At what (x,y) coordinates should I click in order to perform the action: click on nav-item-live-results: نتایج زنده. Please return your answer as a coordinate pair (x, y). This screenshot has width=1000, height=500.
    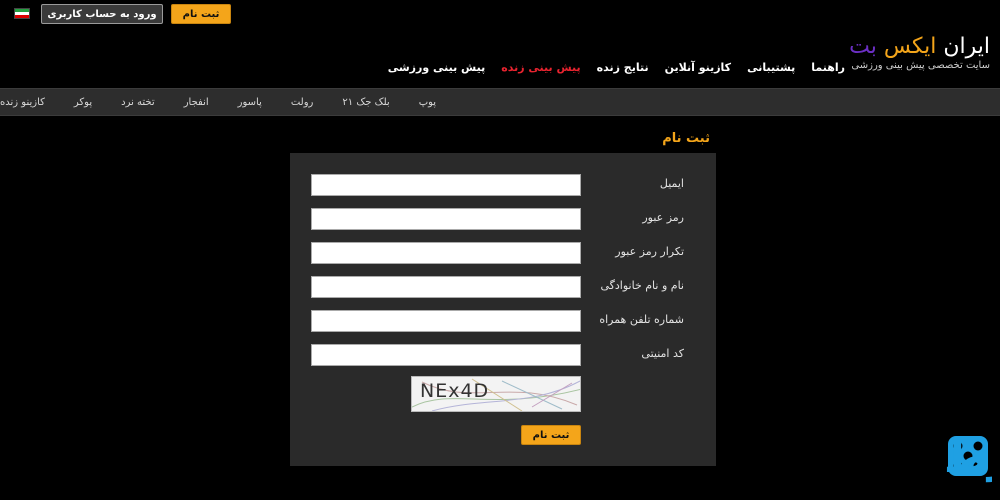
    Looking at the image, I should click on (623, 67).